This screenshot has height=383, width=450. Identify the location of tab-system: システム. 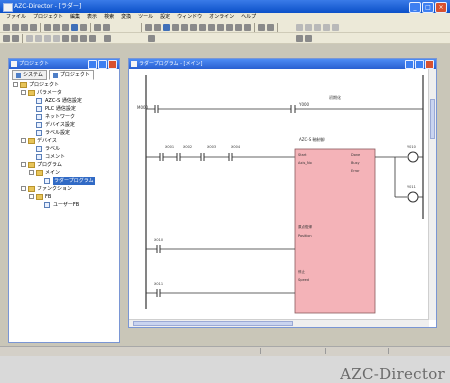
(29, 75).